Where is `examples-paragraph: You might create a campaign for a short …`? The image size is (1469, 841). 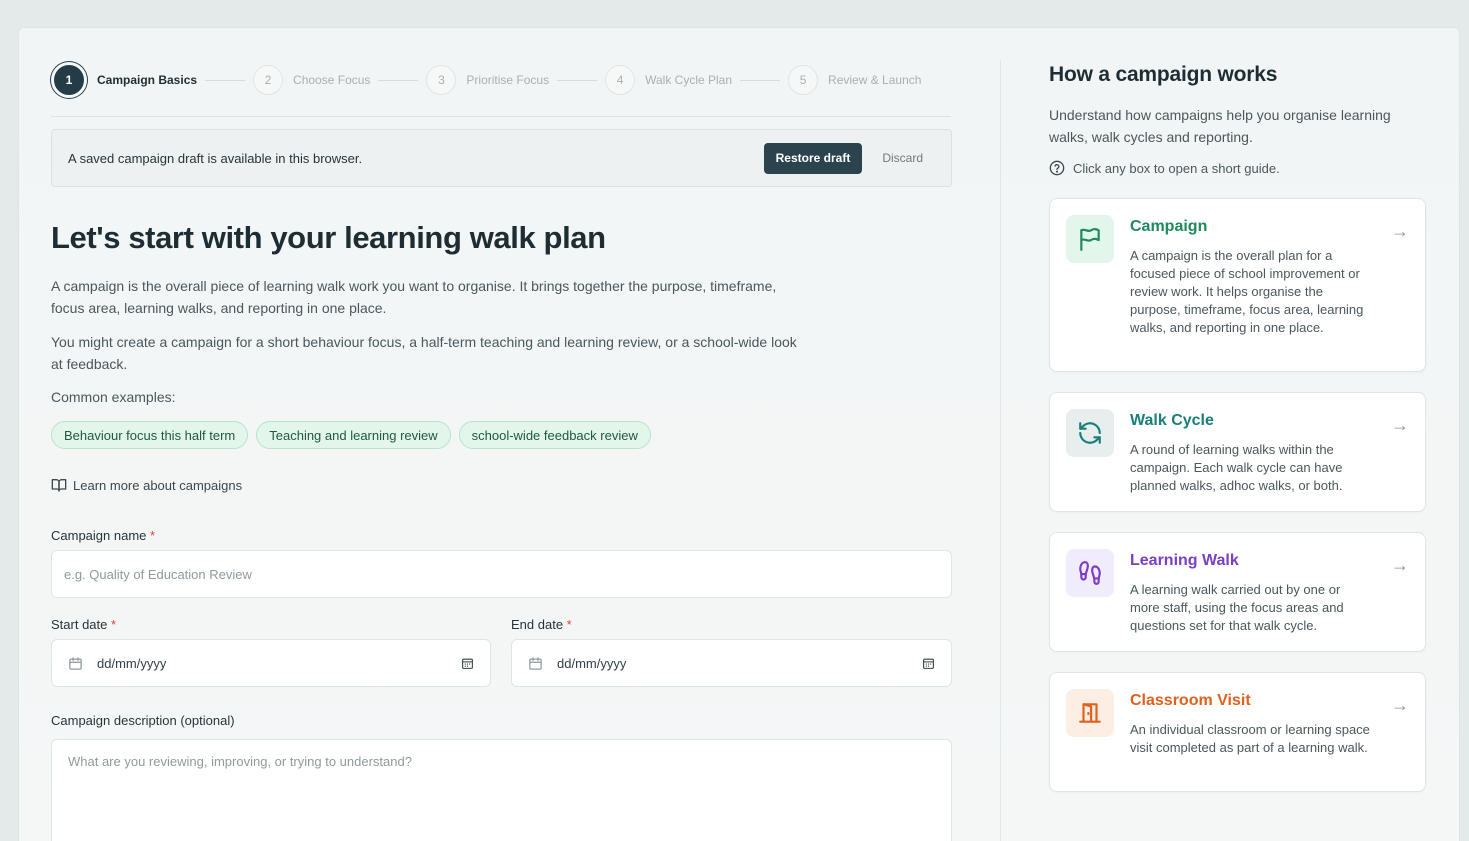 examples-paragraph: You might create a campaign for a short … is located at coordinates (424, 353).